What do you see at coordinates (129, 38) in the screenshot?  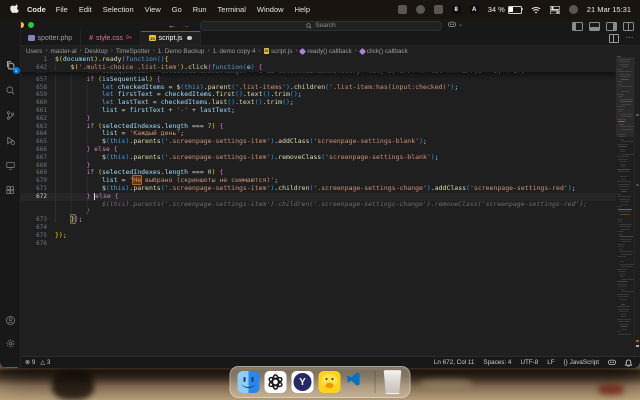 I see `tab-problem-badge: 9+` at bounding box center [129, 38].